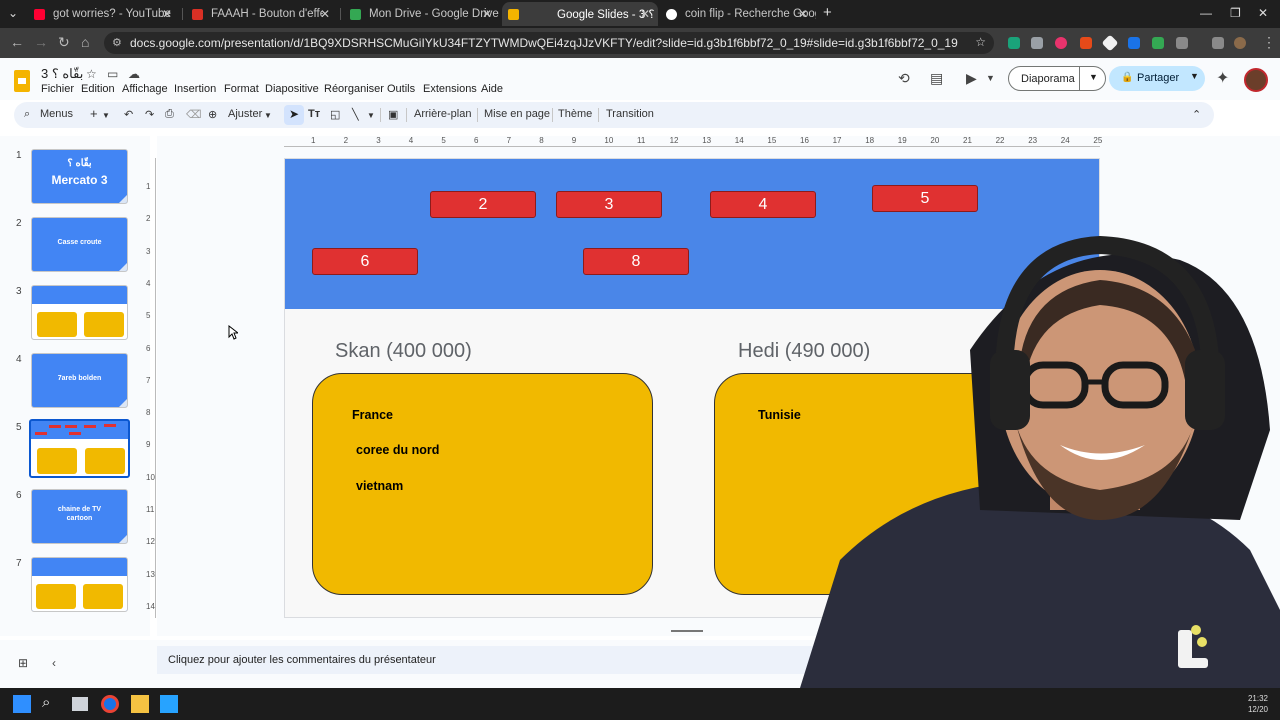  What do you see at coordinates (355, 114) in the screenshot?
I see `line-icon: ╲` at bounding box center [355, 114].